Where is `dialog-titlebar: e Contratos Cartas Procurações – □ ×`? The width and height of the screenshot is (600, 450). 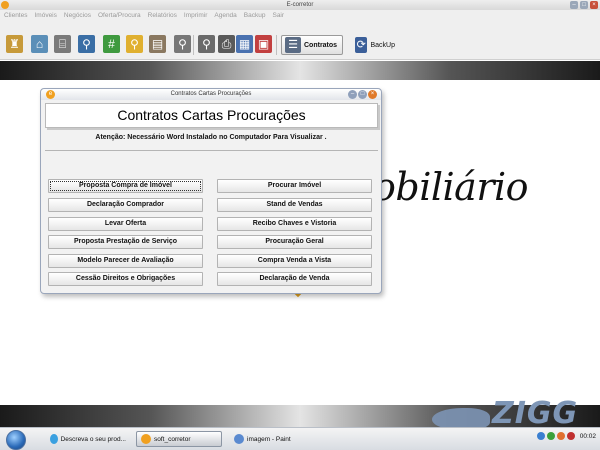 dialog-titlebar: e Contratos Cartas Procurações – □ × is located at coordinates (211, 94).